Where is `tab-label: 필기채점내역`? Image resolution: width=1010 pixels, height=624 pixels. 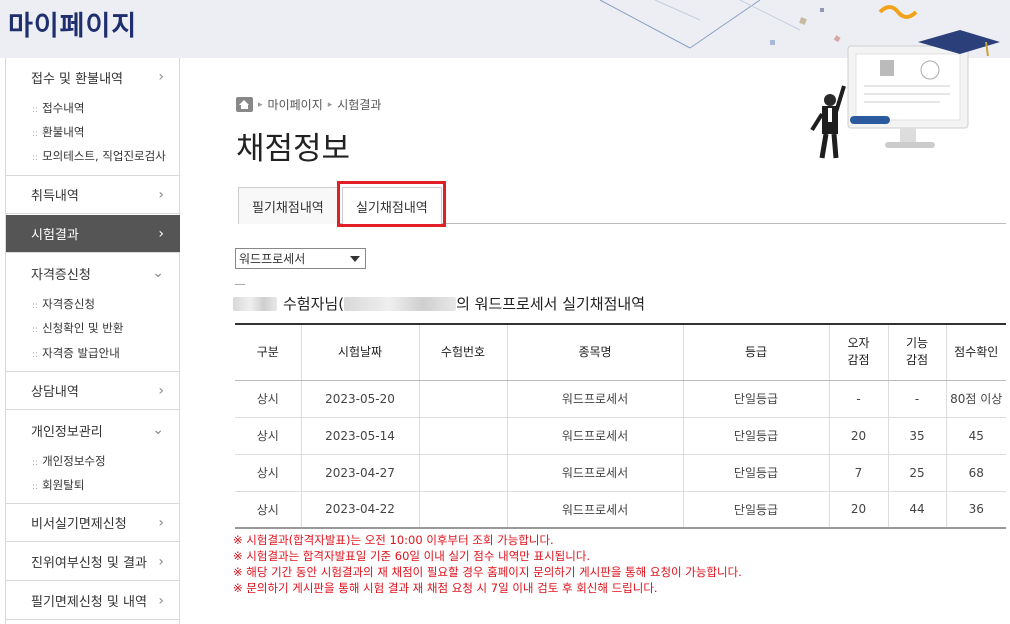
tab-label: 필기채점내역 is located at coordinates (288, 208).